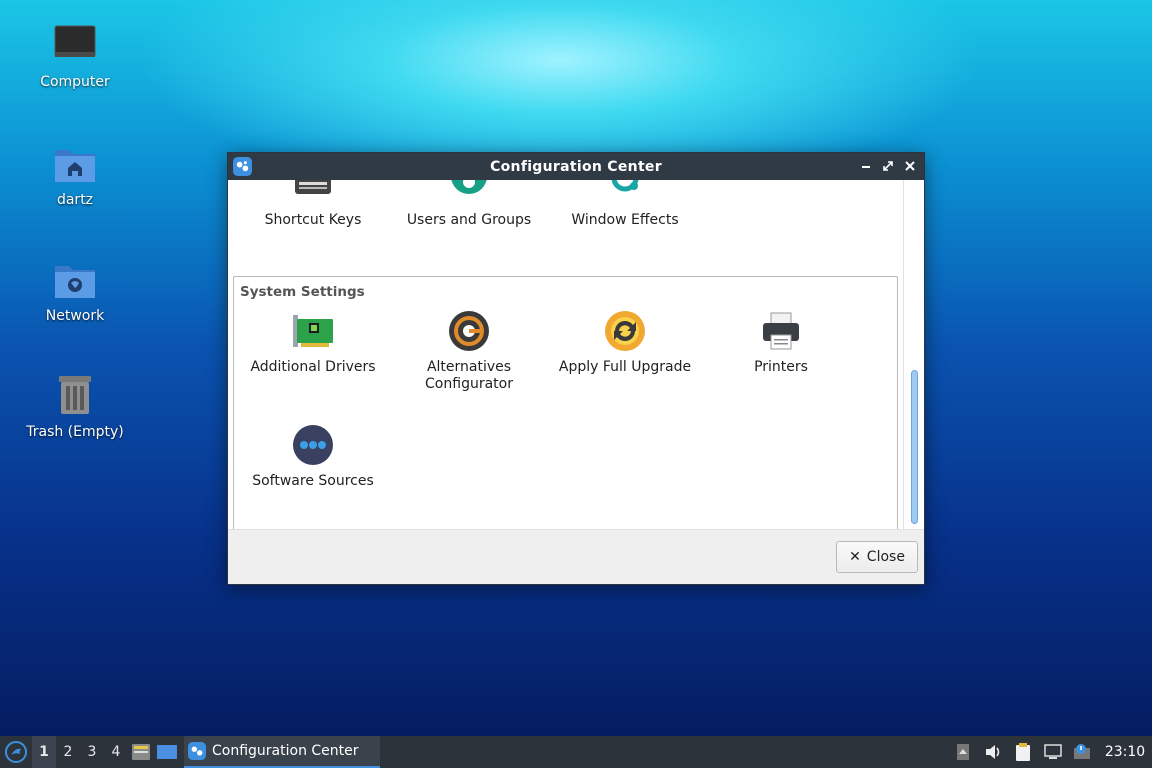 The width and height of the screenshot is (1152, 768). I want to click on file-manager-launcher, so click(141, 752).